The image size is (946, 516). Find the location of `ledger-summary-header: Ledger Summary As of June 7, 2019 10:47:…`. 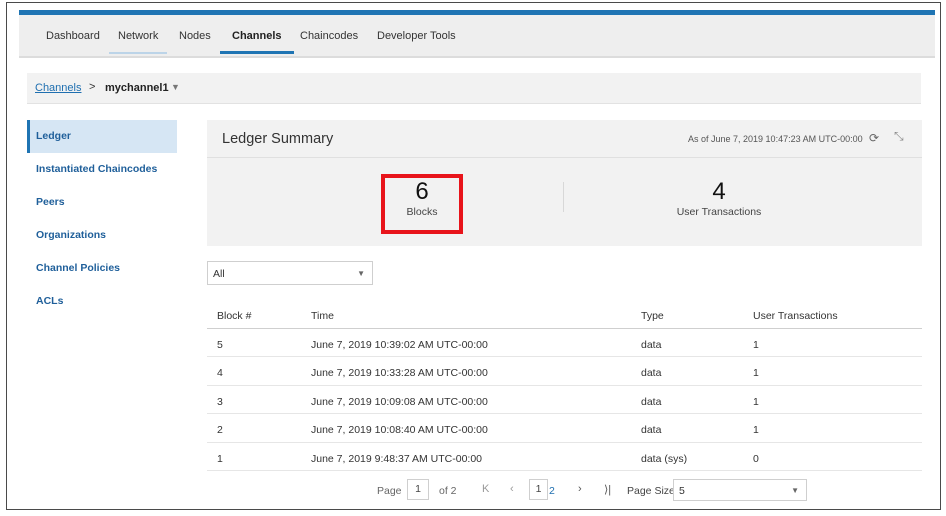

ledger-summary-header: Ledger Summary As of June 7, 2019 10:47:… is located at coordinates (564, 139).